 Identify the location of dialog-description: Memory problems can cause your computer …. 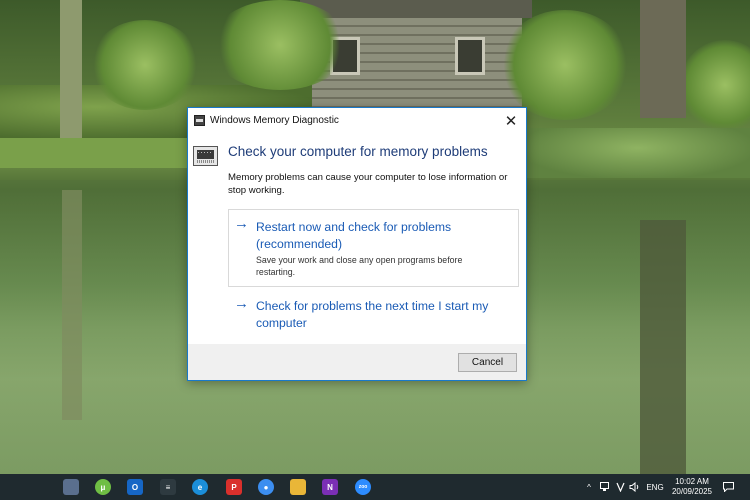
(368, 184).